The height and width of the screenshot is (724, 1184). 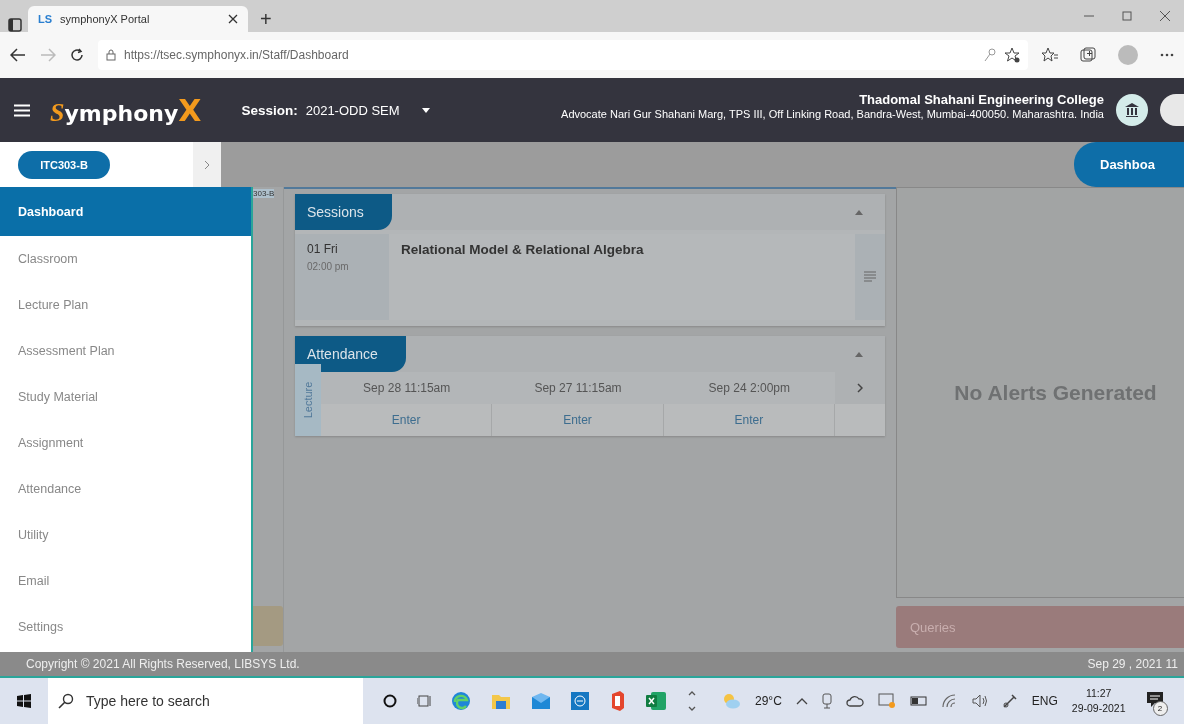 I want to click on taskbar-clock: 11:27 29-09-2021, so click(x=1098, y=701).